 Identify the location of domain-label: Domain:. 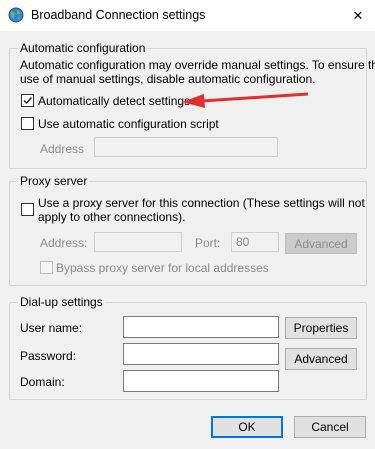
(42, 382).